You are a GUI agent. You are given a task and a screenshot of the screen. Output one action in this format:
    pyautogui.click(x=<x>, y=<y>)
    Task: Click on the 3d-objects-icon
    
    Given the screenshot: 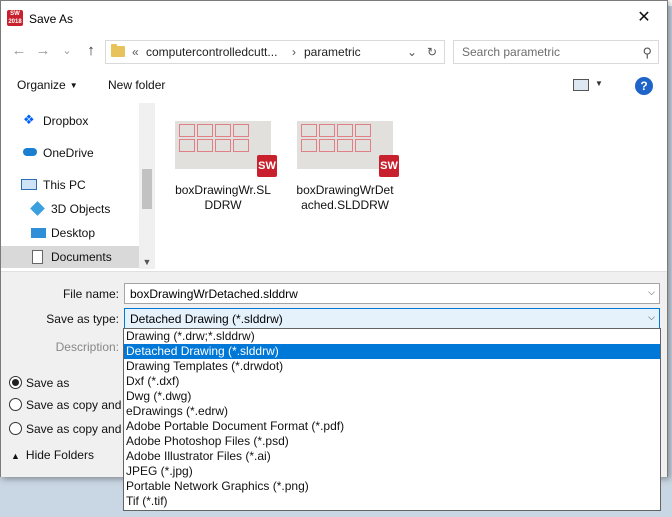 What is the action you would take?
    pyautogui.click(x=37, y=208)
    